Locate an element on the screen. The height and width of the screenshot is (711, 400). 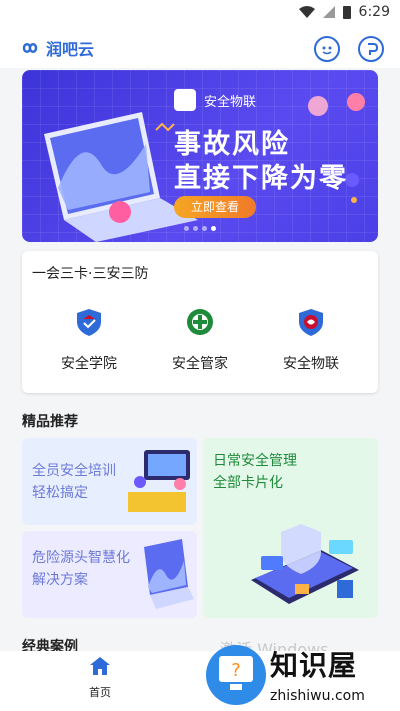
banner-chip-label: 安全物联 is located at coordinates (230, 102).